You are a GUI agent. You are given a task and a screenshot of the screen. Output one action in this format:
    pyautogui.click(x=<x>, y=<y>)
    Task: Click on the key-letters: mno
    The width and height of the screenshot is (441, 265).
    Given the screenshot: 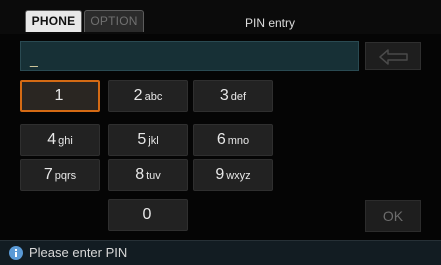 What is the action you would take?
    pyautogui.click(x=238, y=141)
    